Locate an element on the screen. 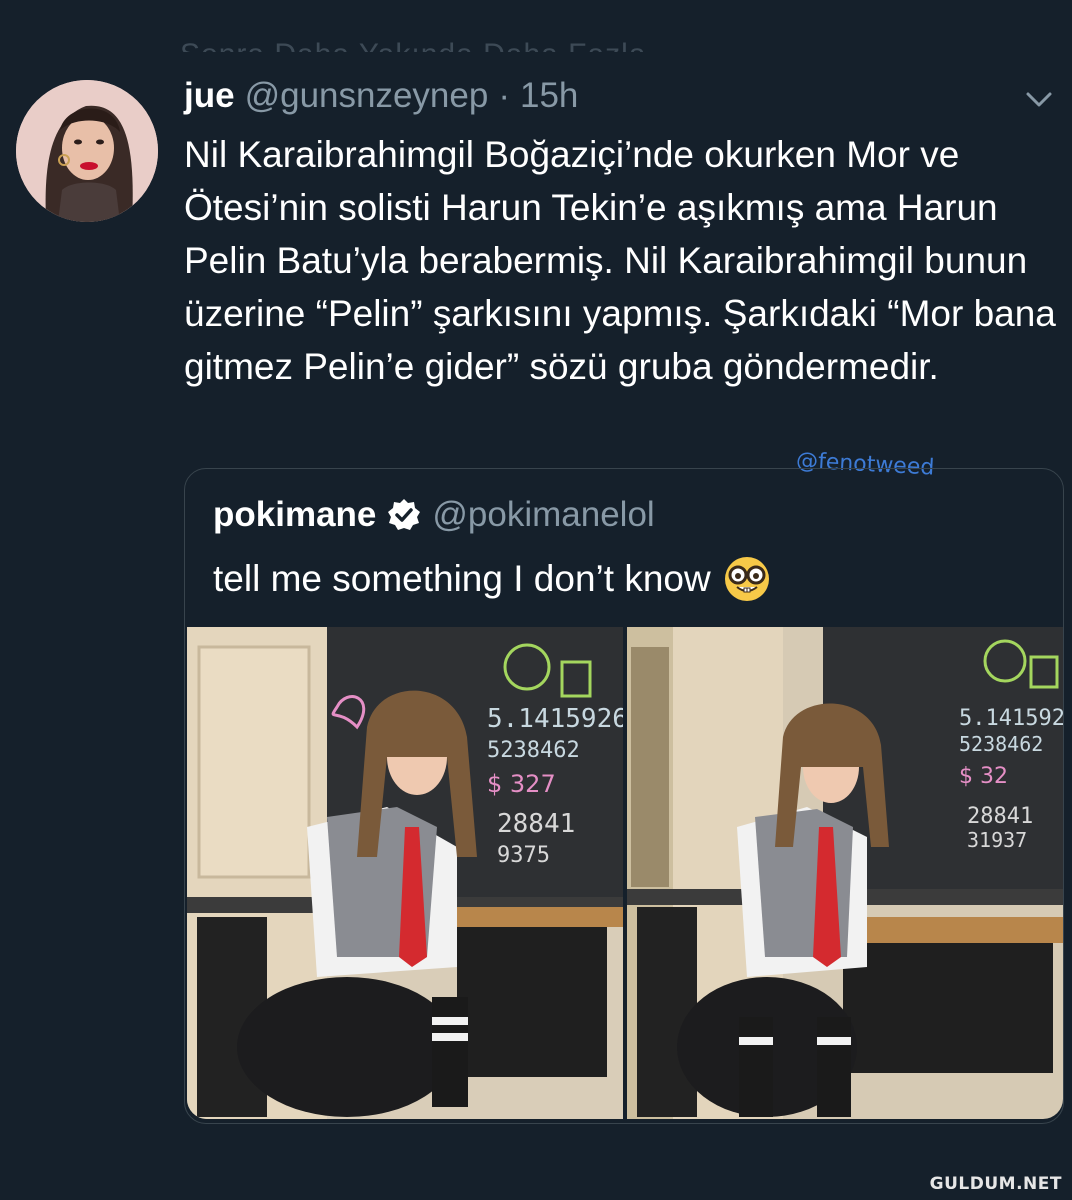  user-avatar is located at coordinates (87, 151).